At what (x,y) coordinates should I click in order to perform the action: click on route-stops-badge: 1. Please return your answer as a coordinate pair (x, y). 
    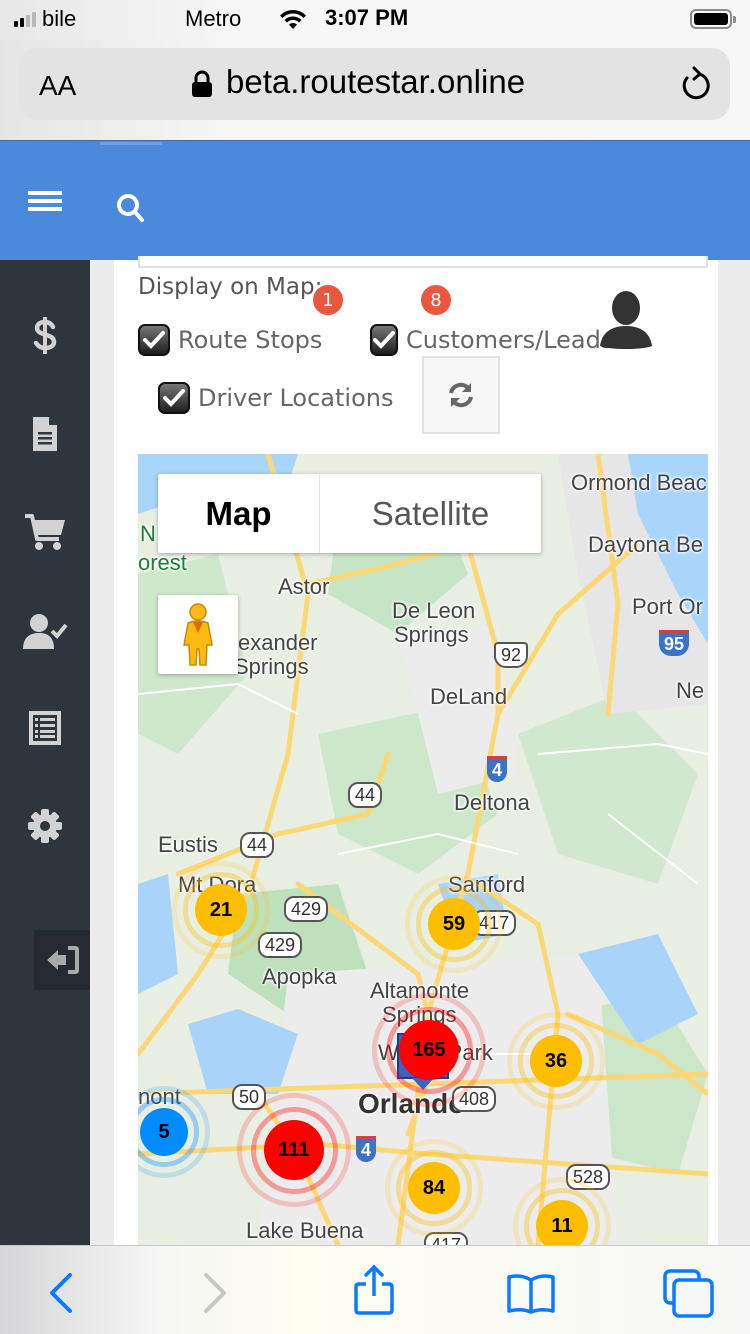
    Looking at the image, I should click on (328, 300).